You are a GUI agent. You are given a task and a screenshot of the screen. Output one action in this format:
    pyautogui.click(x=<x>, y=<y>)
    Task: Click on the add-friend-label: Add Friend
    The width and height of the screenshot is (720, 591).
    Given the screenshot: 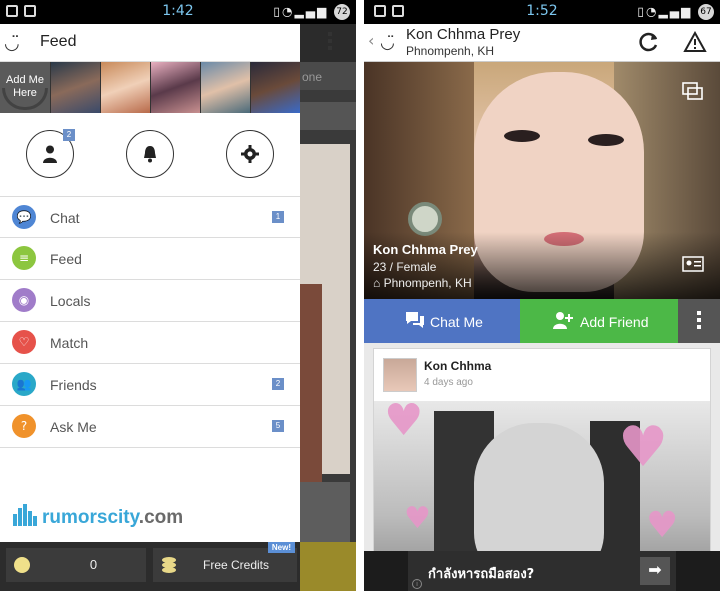 What is the action you would take?
    pyautogui.click(x=614, y=322)
    